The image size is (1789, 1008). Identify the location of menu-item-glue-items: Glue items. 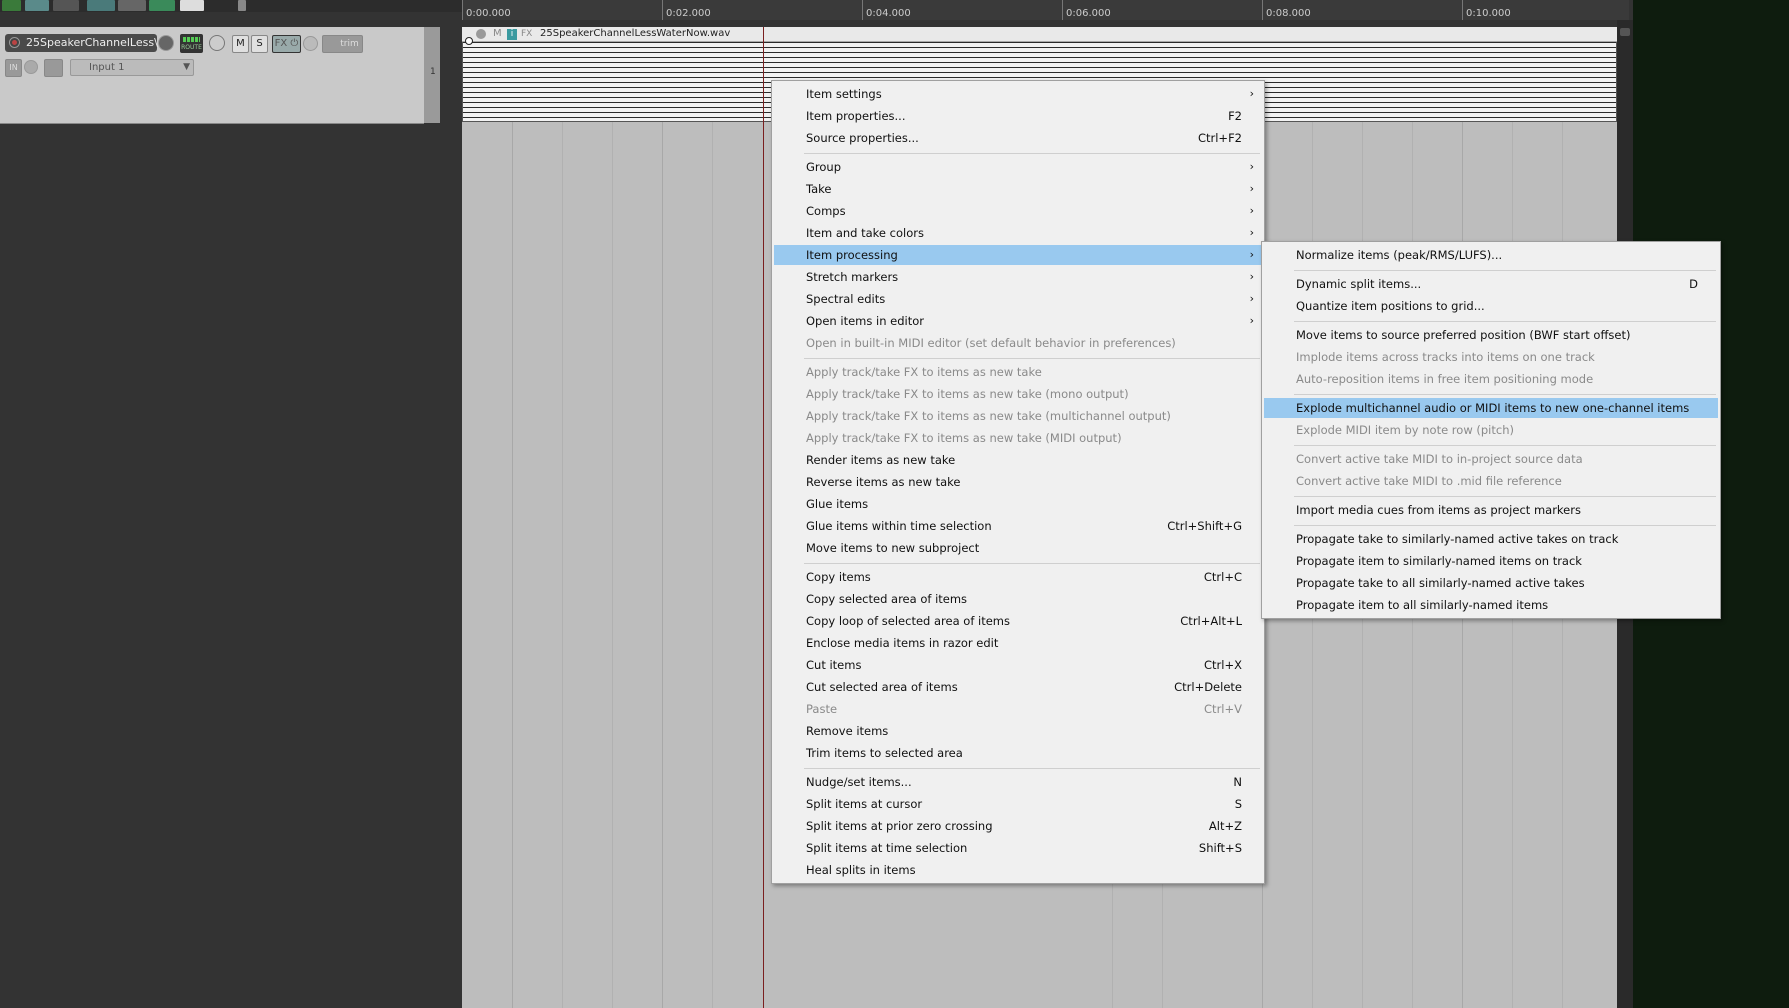
(1018, 504).